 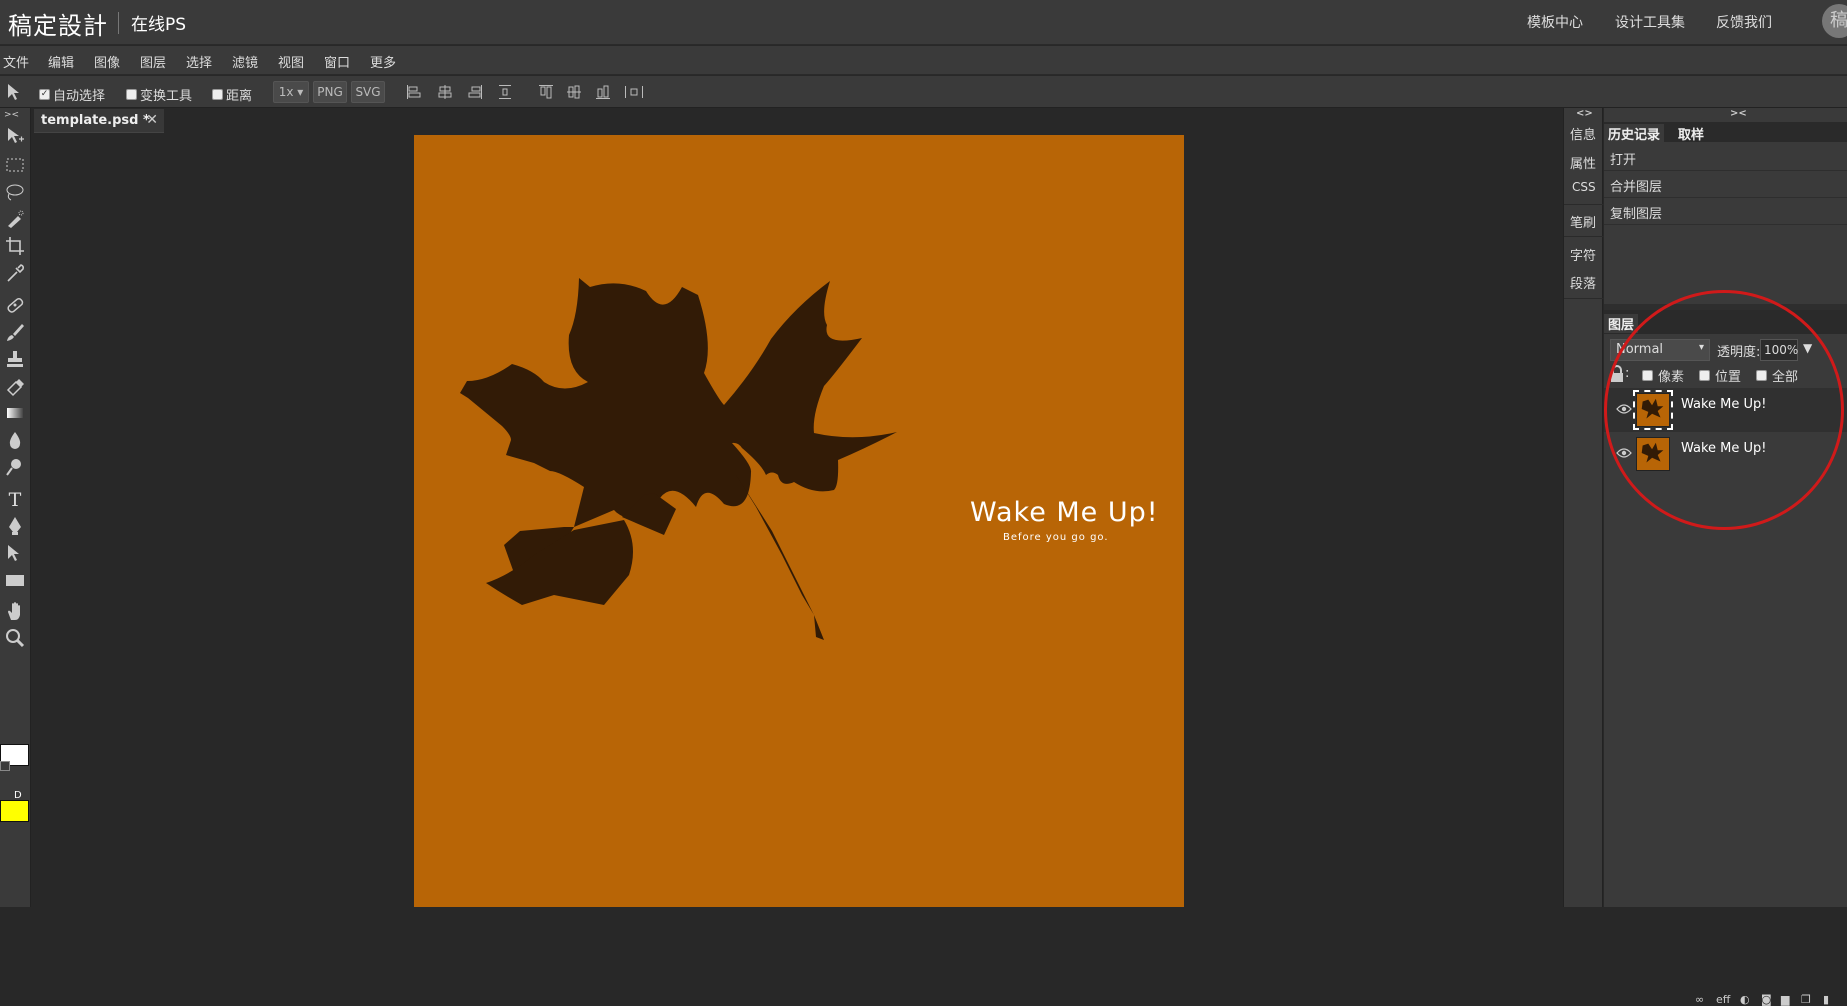 I want to click on marquee-tool-icon, so click(x=15, y=165).